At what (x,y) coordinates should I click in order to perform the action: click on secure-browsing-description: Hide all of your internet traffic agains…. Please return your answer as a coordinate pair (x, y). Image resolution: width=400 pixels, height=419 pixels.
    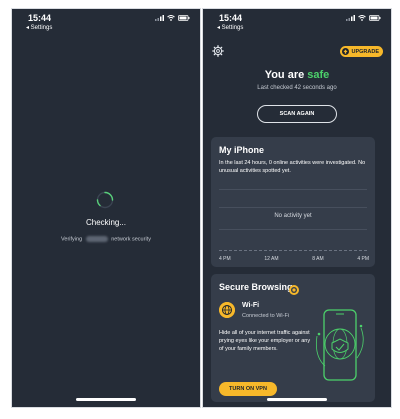
    Looking at the image, I should click on (265, 341).